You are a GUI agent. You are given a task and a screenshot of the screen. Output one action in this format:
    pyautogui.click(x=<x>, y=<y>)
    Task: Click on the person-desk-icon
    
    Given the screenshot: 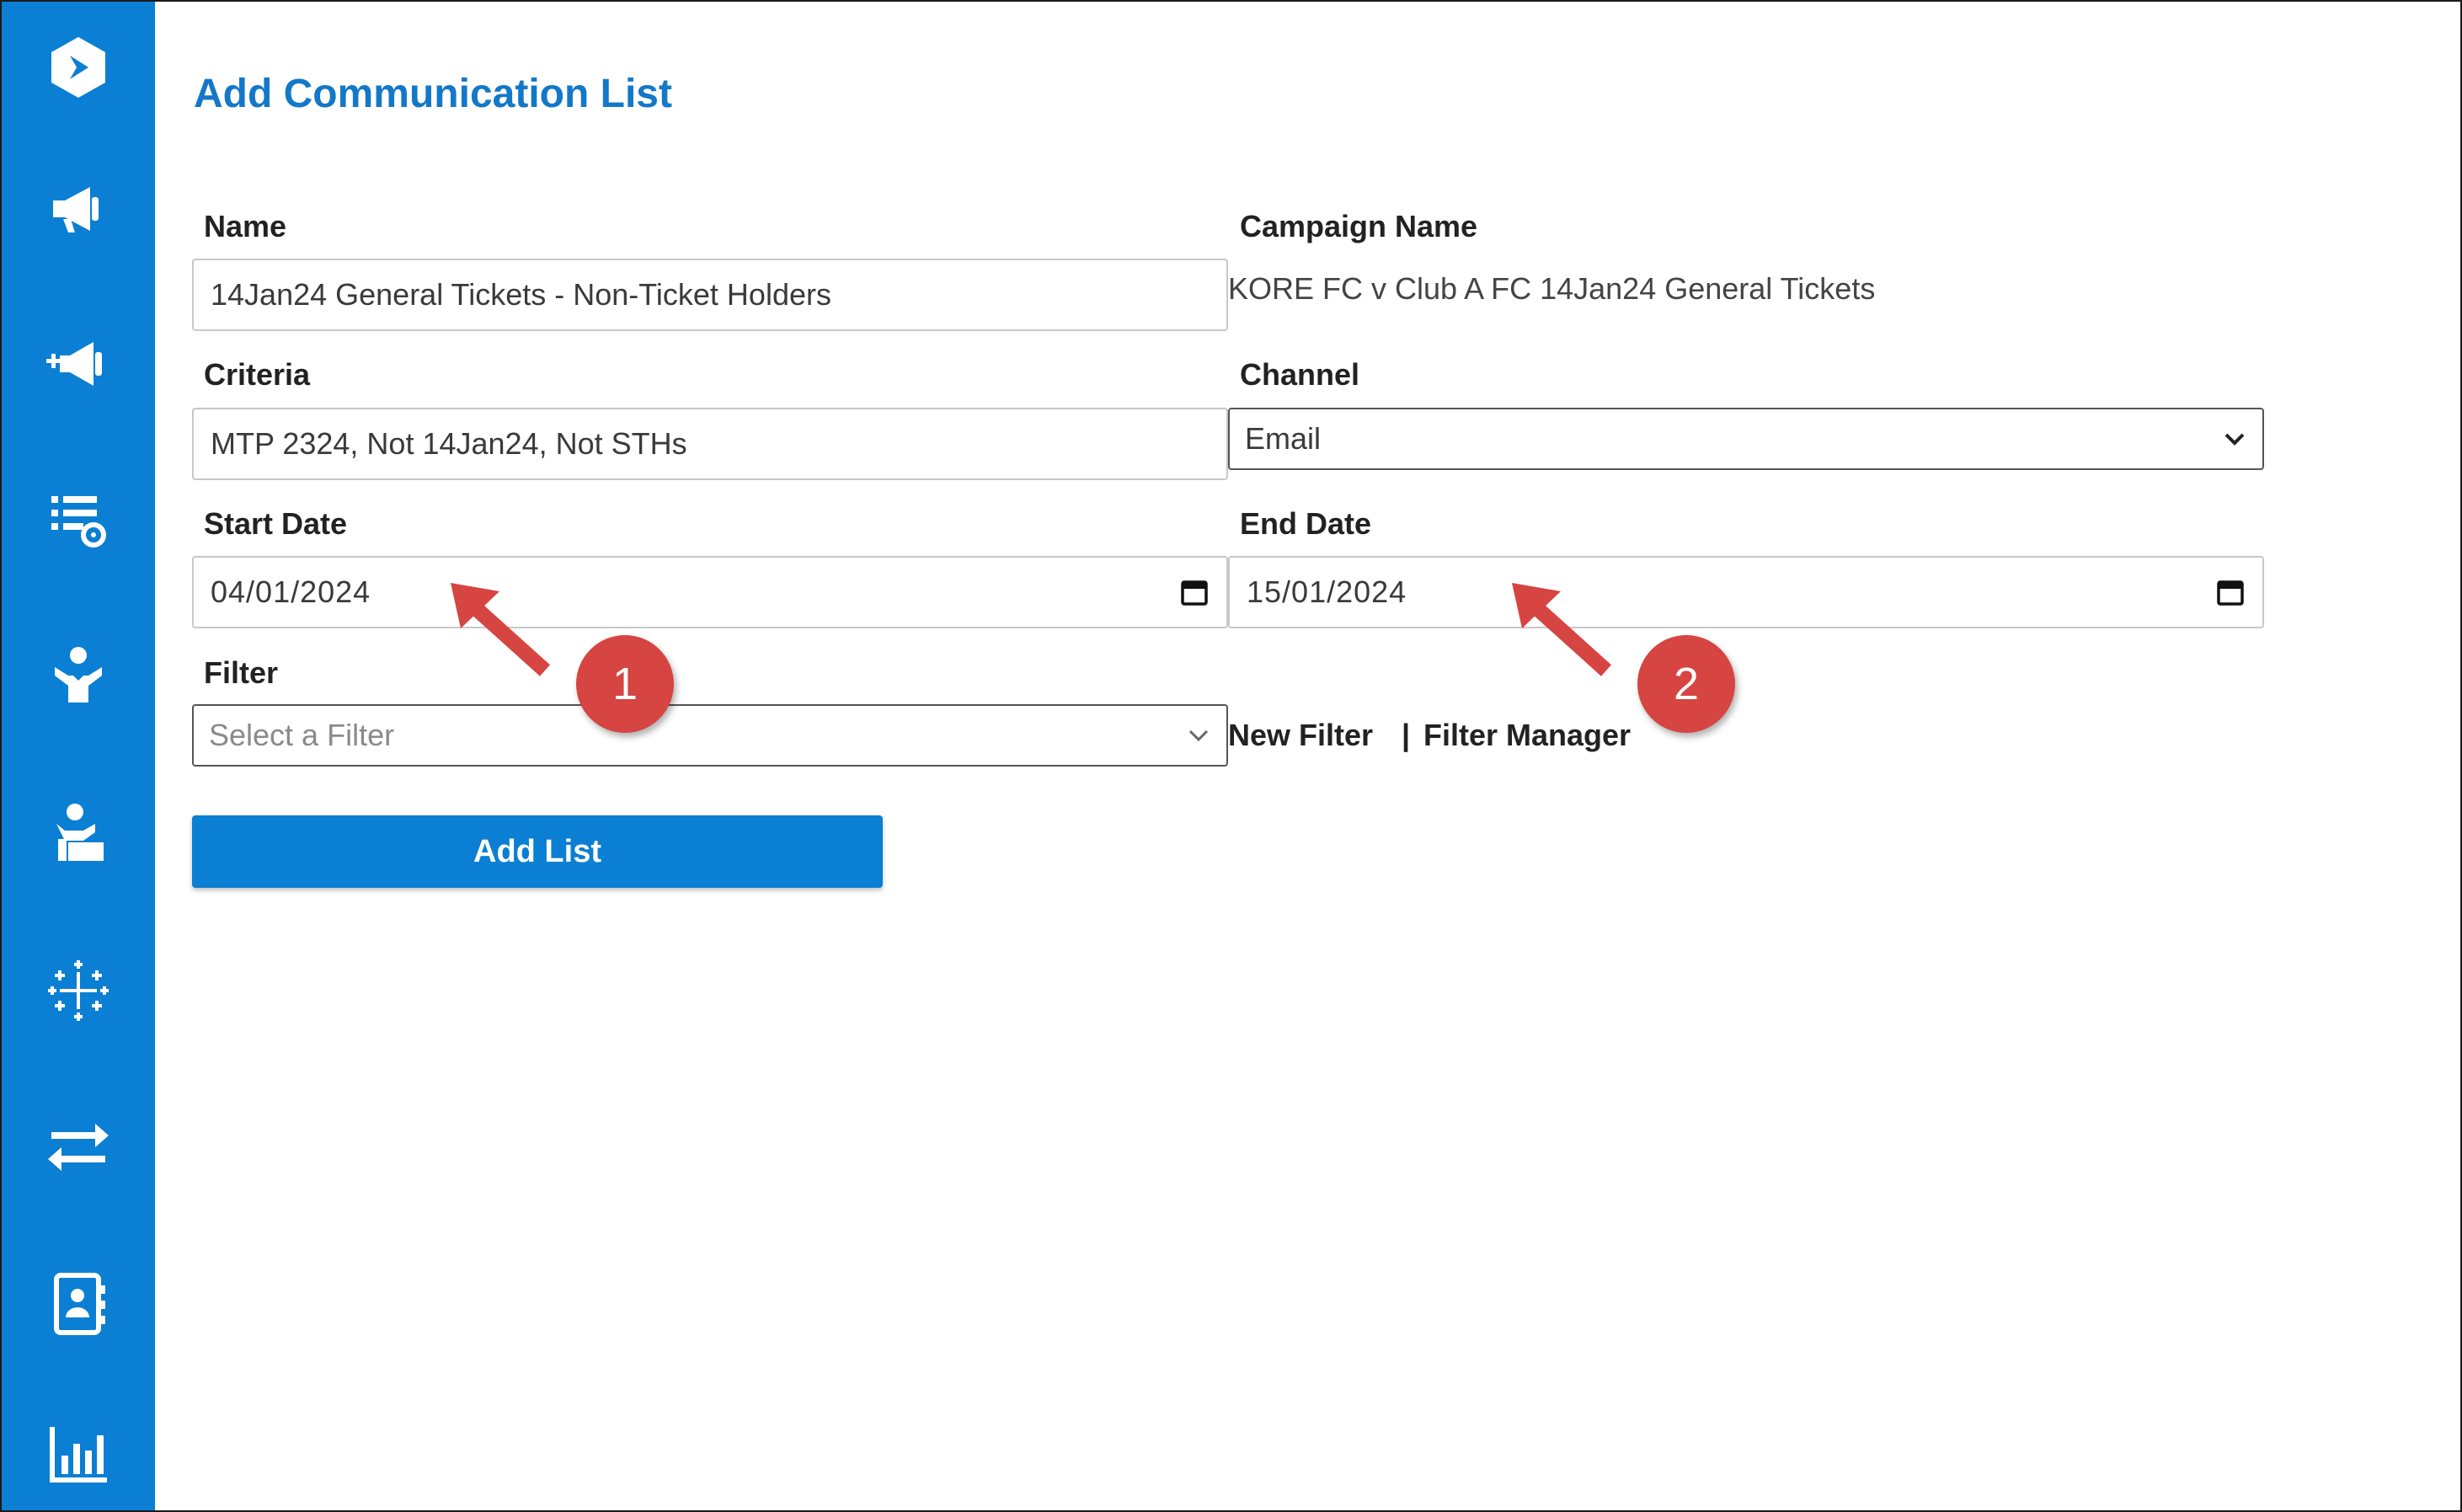 What is the action you would take?
    pyautogui.click(x=78, y=834)
    